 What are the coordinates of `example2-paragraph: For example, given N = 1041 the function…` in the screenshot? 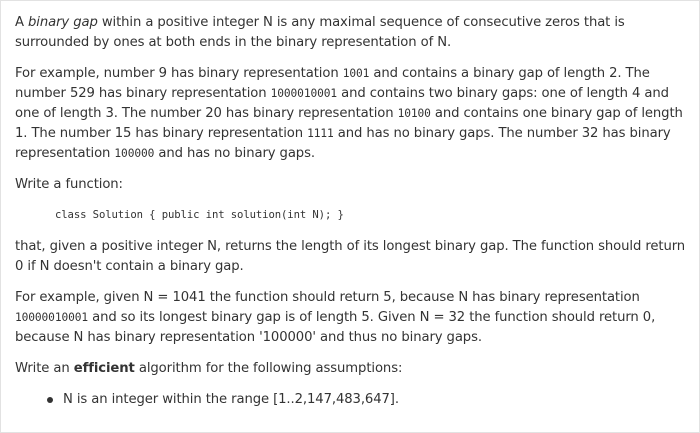 It's located at (351, 318).